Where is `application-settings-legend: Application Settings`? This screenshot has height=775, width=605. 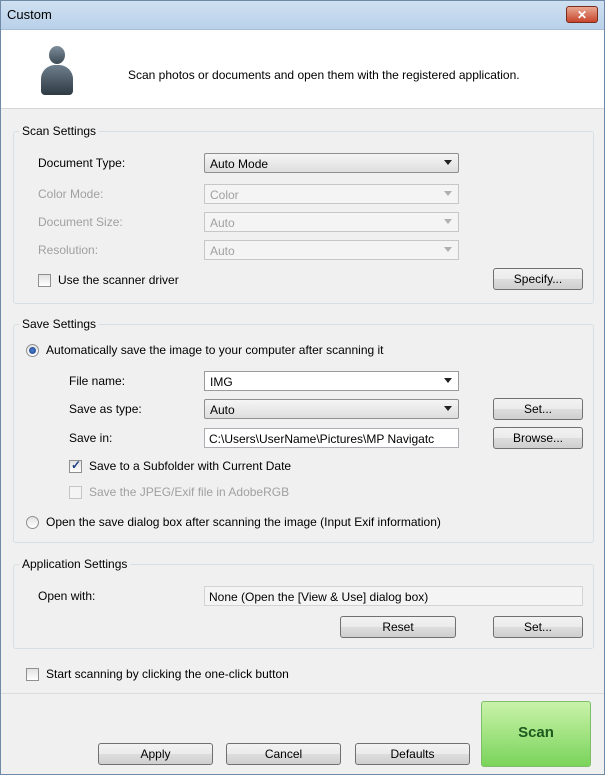
application-settings-legend: Application Settings is located at coordinates (75, 564).